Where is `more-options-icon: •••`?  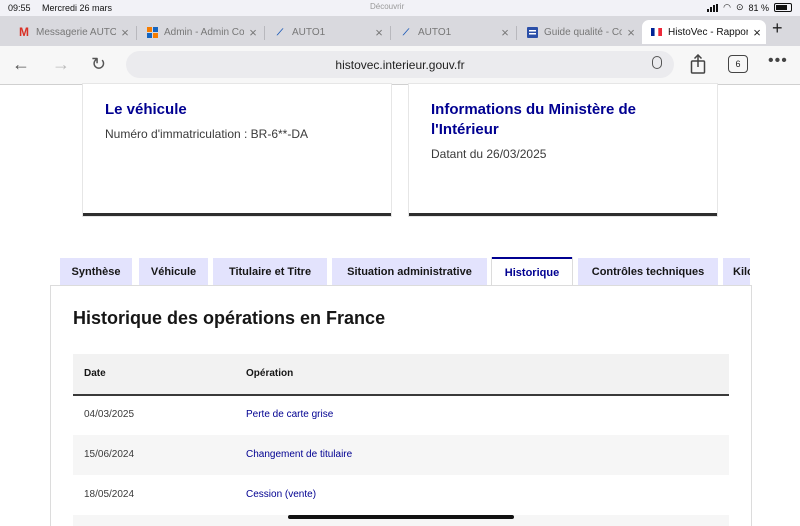
more-options-icon: ••• is located at coordinates (778, 61).